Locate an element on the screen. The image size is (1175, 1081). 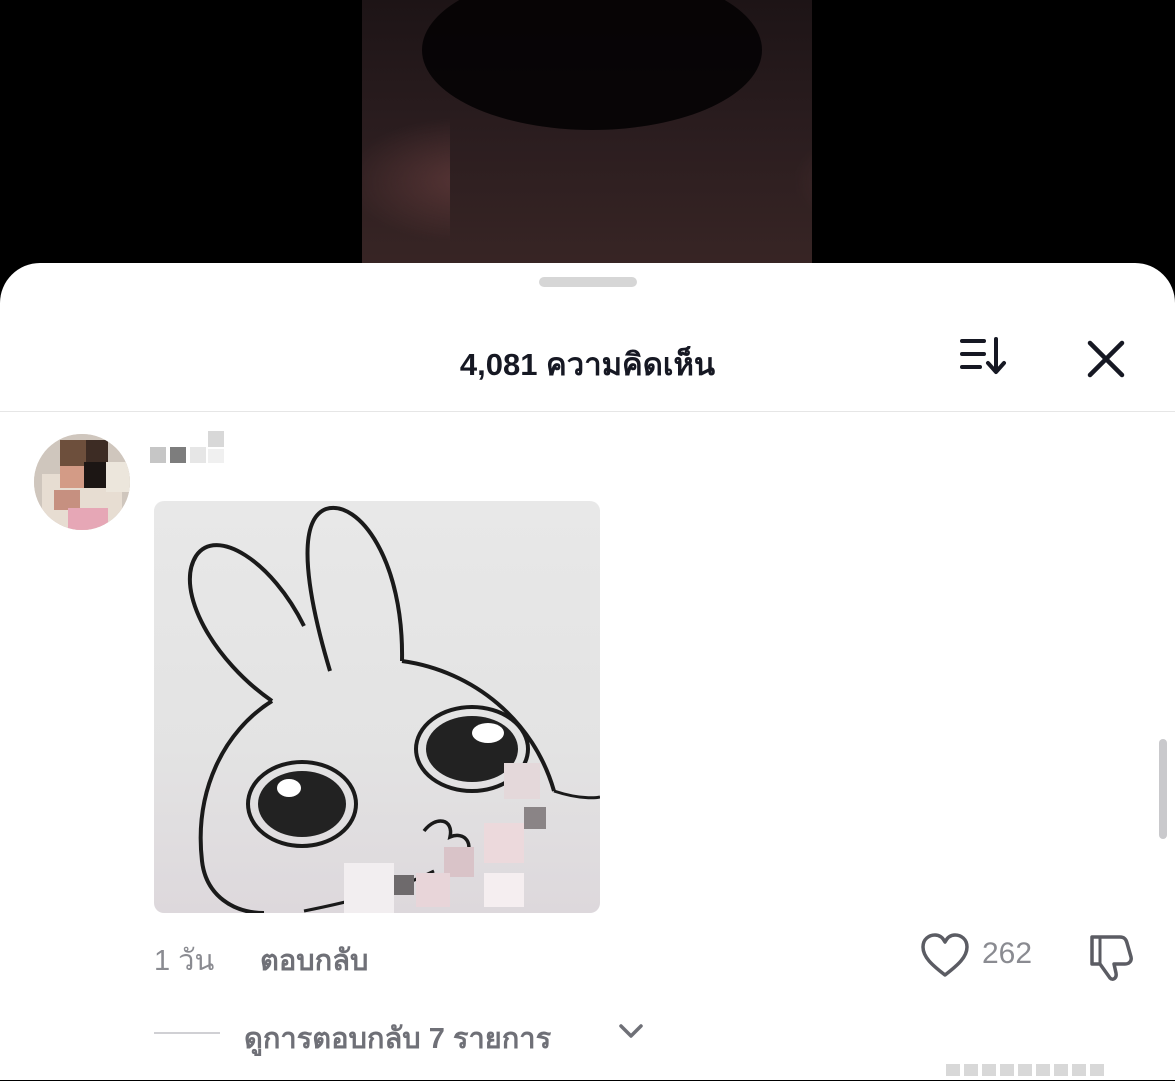
chevron-down-icon is located at coordinates (631, 1031).